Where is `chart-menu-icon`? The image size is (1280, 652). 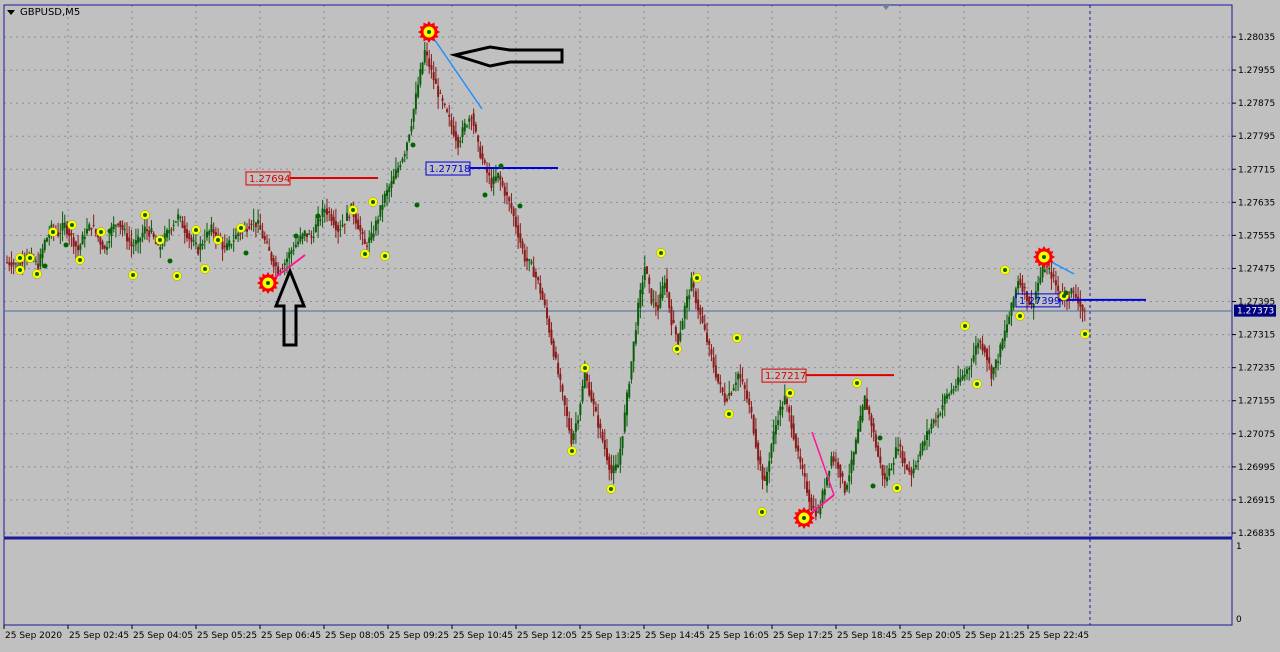 chart-menu-icon is located at coordinates (11, 12).